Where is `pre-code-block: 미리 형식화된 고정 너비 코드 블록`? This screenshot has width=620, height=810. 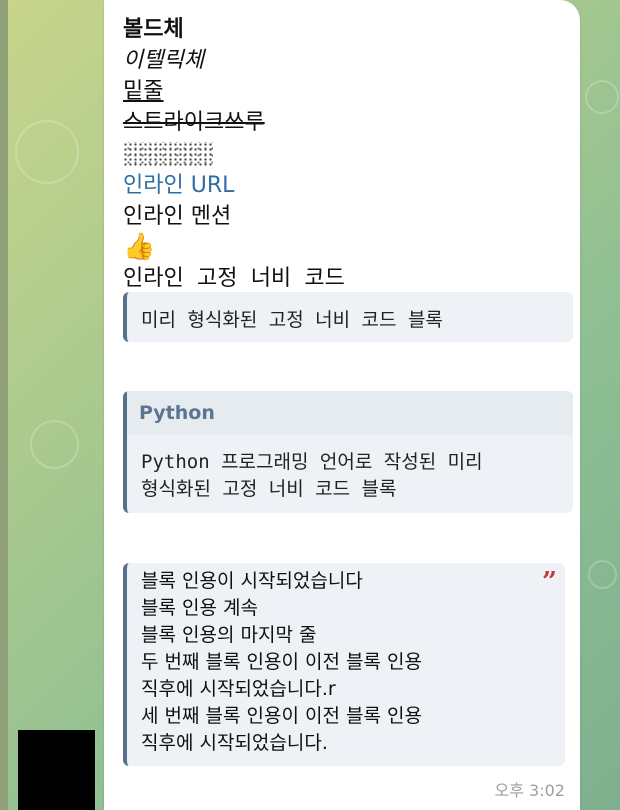
pre-code-block: 미리 형식화된 고정 너비 코드 블록 is located at coordinates (348, 317).